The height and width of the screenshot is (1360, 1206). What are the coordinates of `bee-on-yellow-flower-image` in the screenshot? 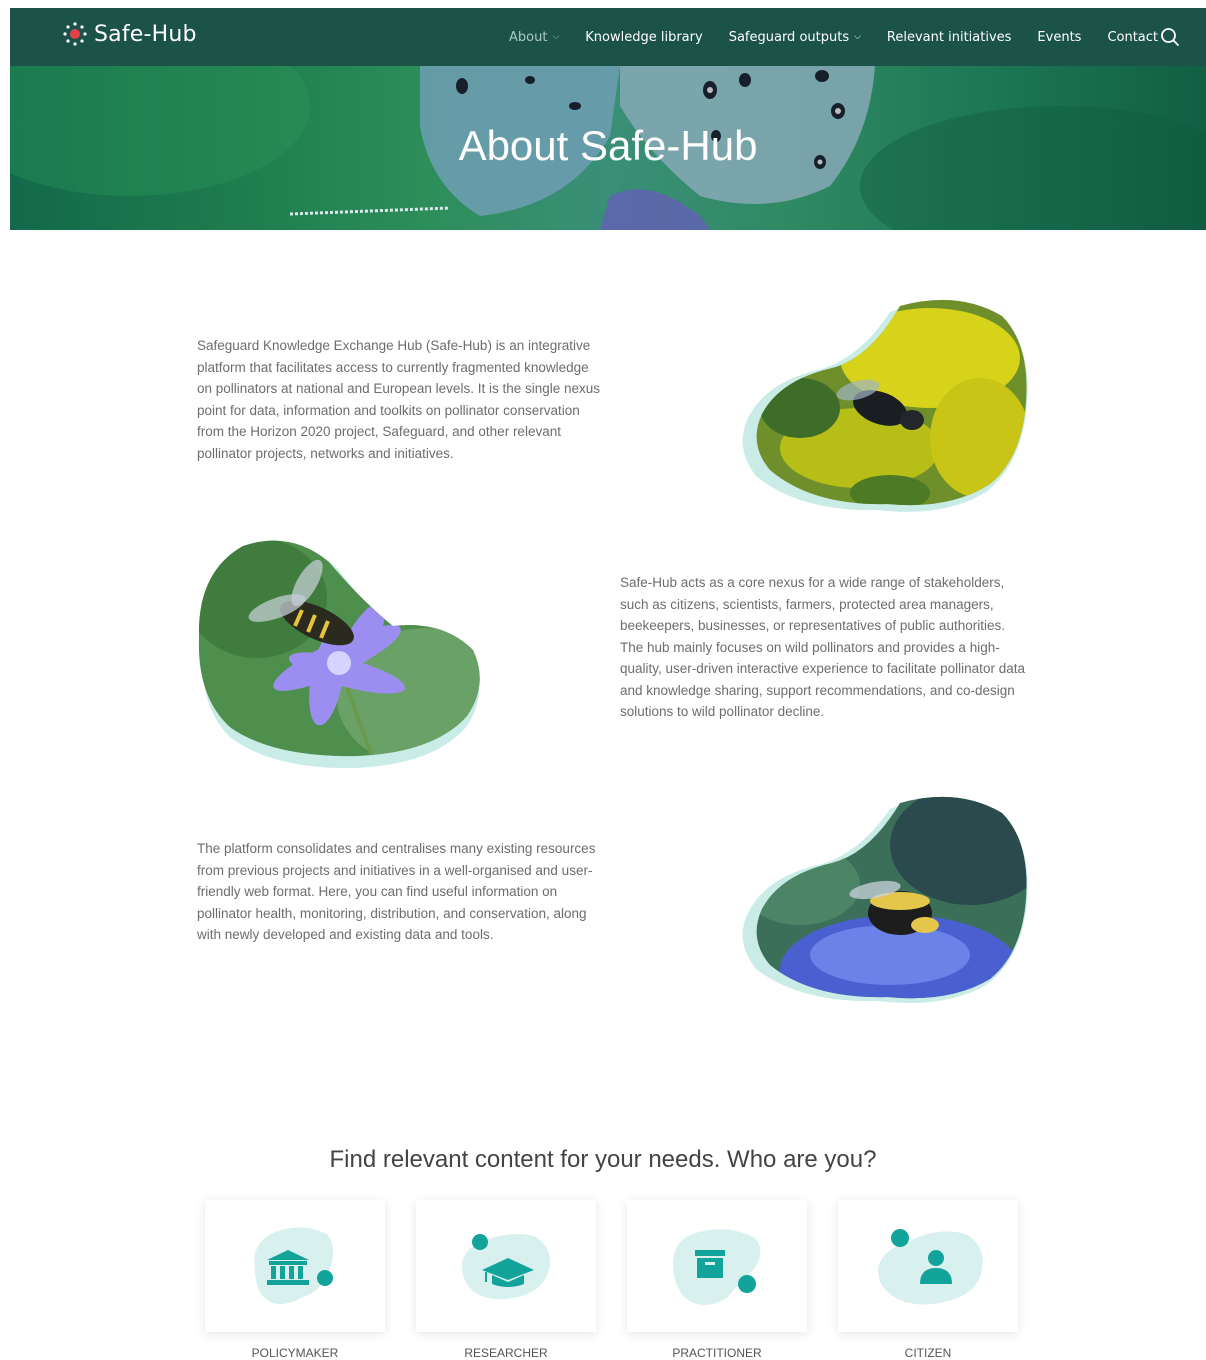 It's located at (885, 405).